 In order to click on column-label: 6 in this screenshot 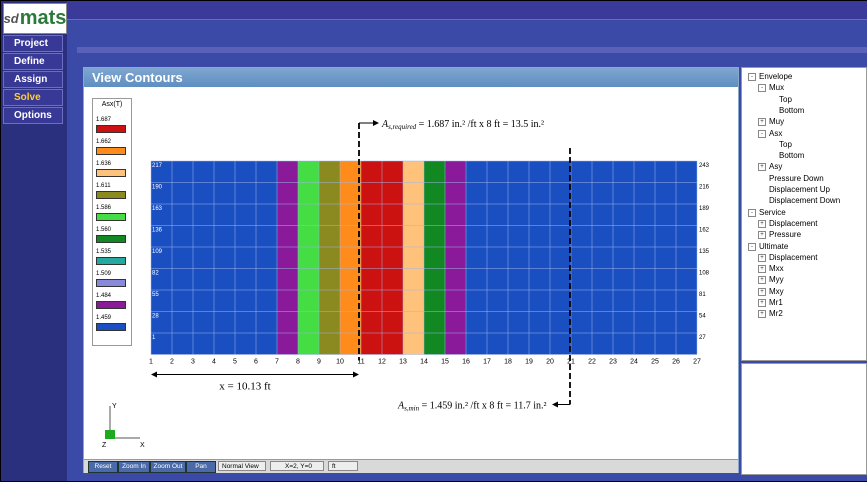, I will do `click(256, 362)`.